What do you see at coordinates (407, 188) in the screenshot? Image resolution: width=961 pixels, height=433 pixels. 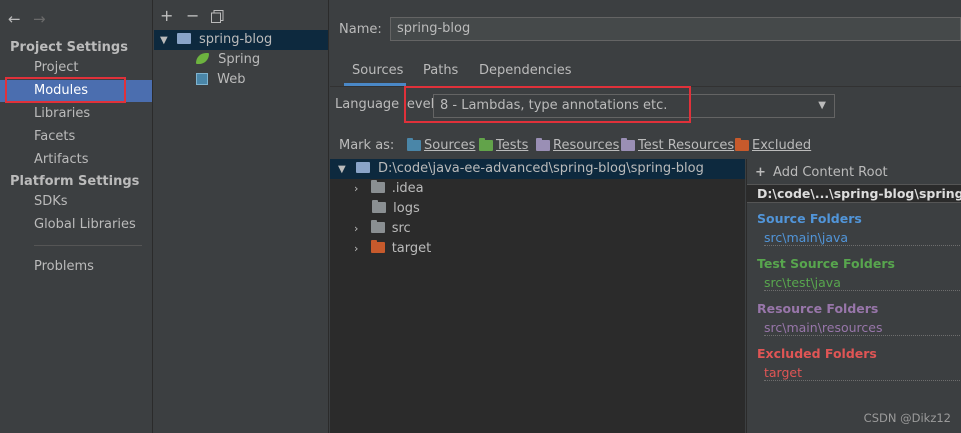 I see `folder-label: .idea` at bounding box center [407, 188].